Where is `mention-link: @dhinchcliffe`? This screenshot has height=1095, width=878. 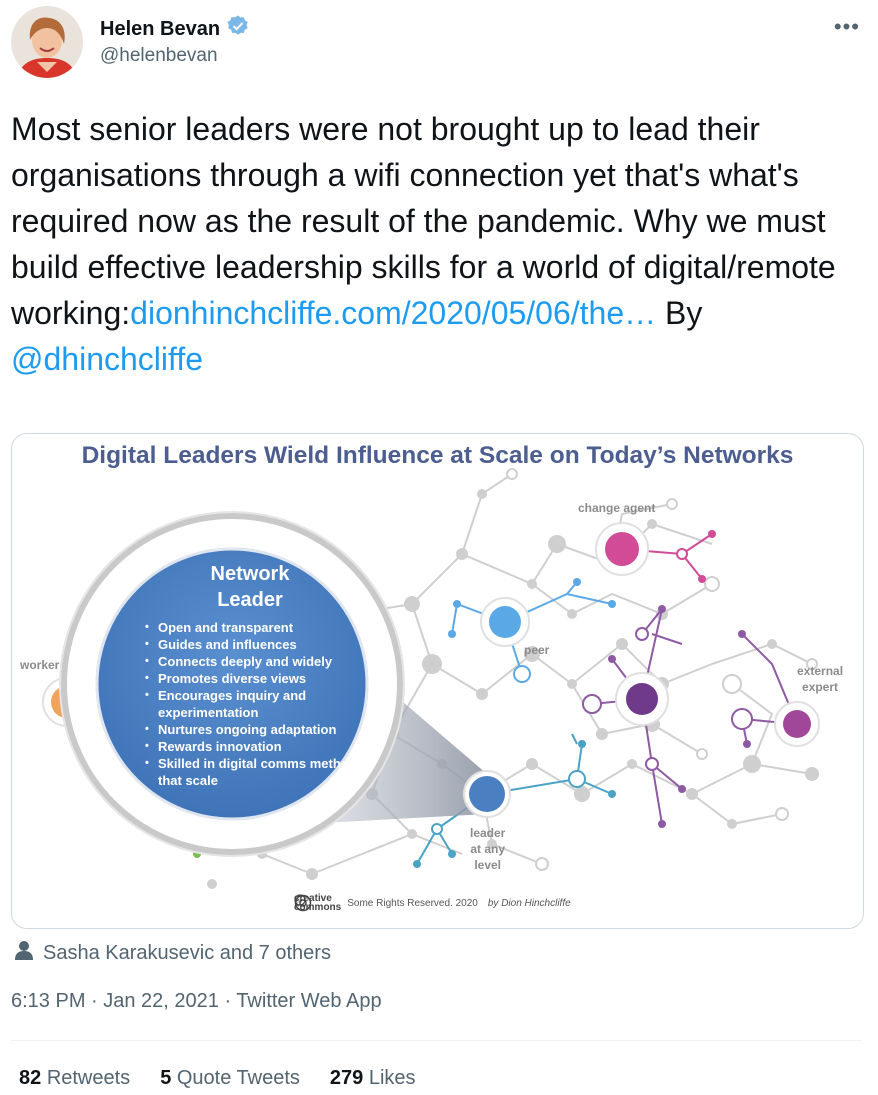 mention-link: @dhinchcliffe is located at coordinates (107, 359).